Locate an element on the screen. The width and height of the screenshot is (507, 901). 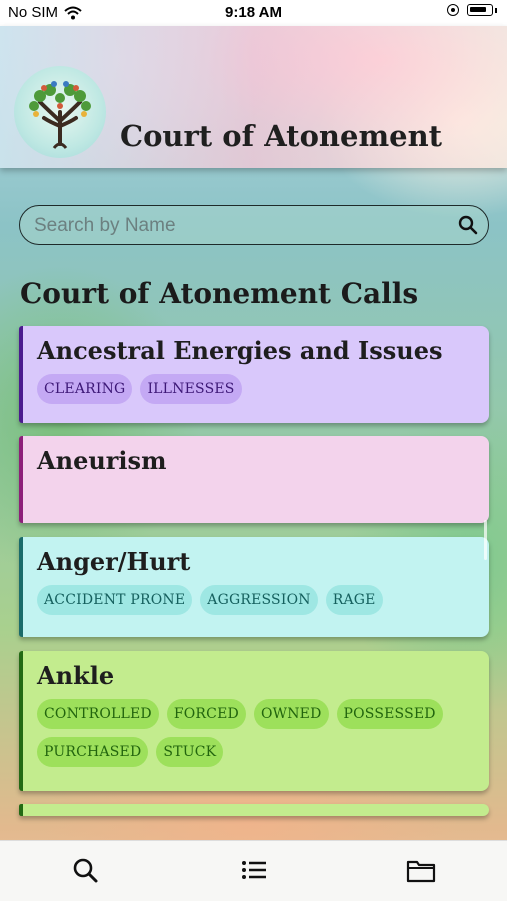
search-bar is located at coordinates (254, 225).